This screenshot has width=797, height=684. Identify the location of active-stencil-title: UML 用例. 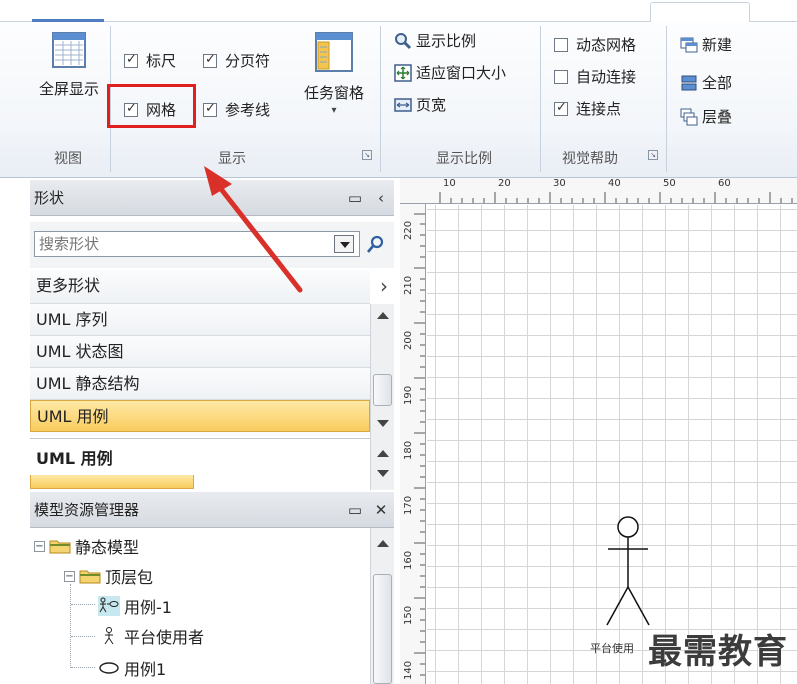
(74, 458).